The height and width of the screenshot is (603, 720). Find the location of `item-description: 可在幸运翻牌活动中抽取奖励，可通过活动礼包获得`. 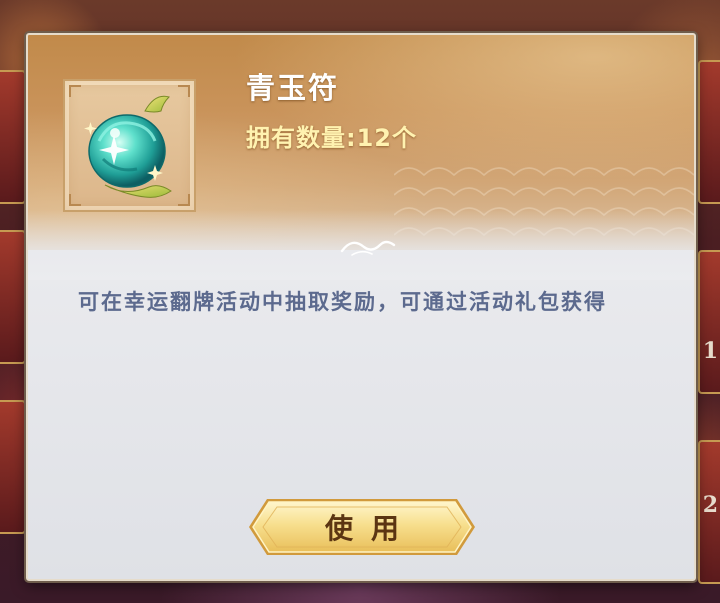

item-description: 可在幸运翻牌活动中抽取奖励，可通过活动礼包获得 is located at coordinates (342, 302).